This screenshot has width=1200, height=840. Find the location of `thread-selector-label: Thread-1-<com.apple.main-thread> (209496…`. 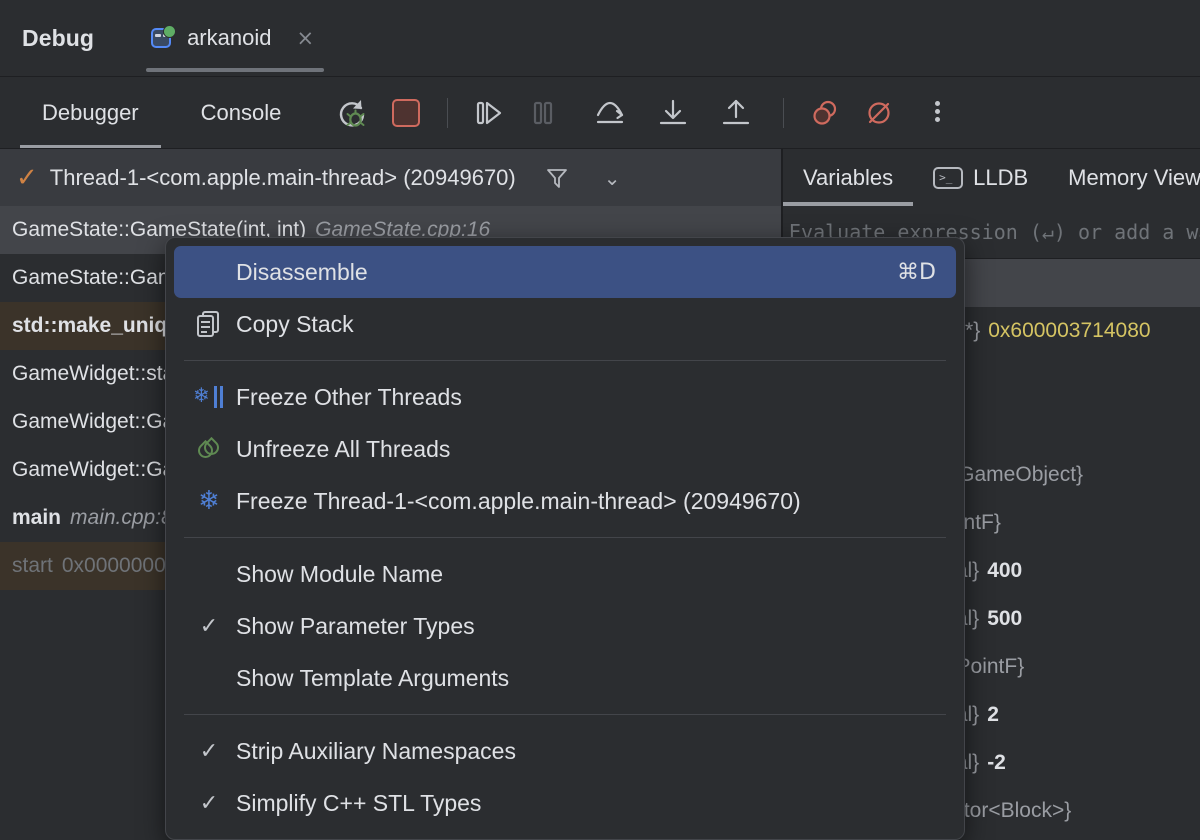

thread-selector-label: Thread-1-<com.apple.main-thread> (209496… is located at coordinates (282, 177).